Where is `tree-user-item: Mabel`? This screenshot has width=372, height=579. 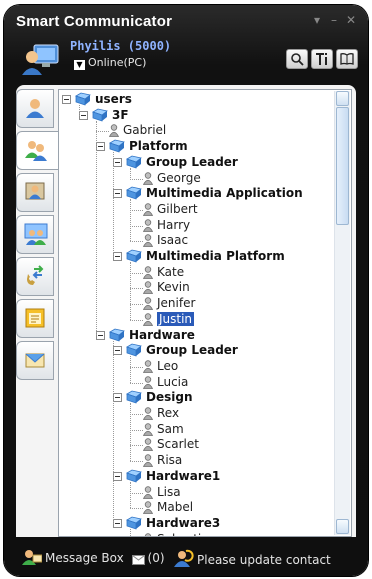
tree-user-item: Mabel is located at coordinates (168, 507).